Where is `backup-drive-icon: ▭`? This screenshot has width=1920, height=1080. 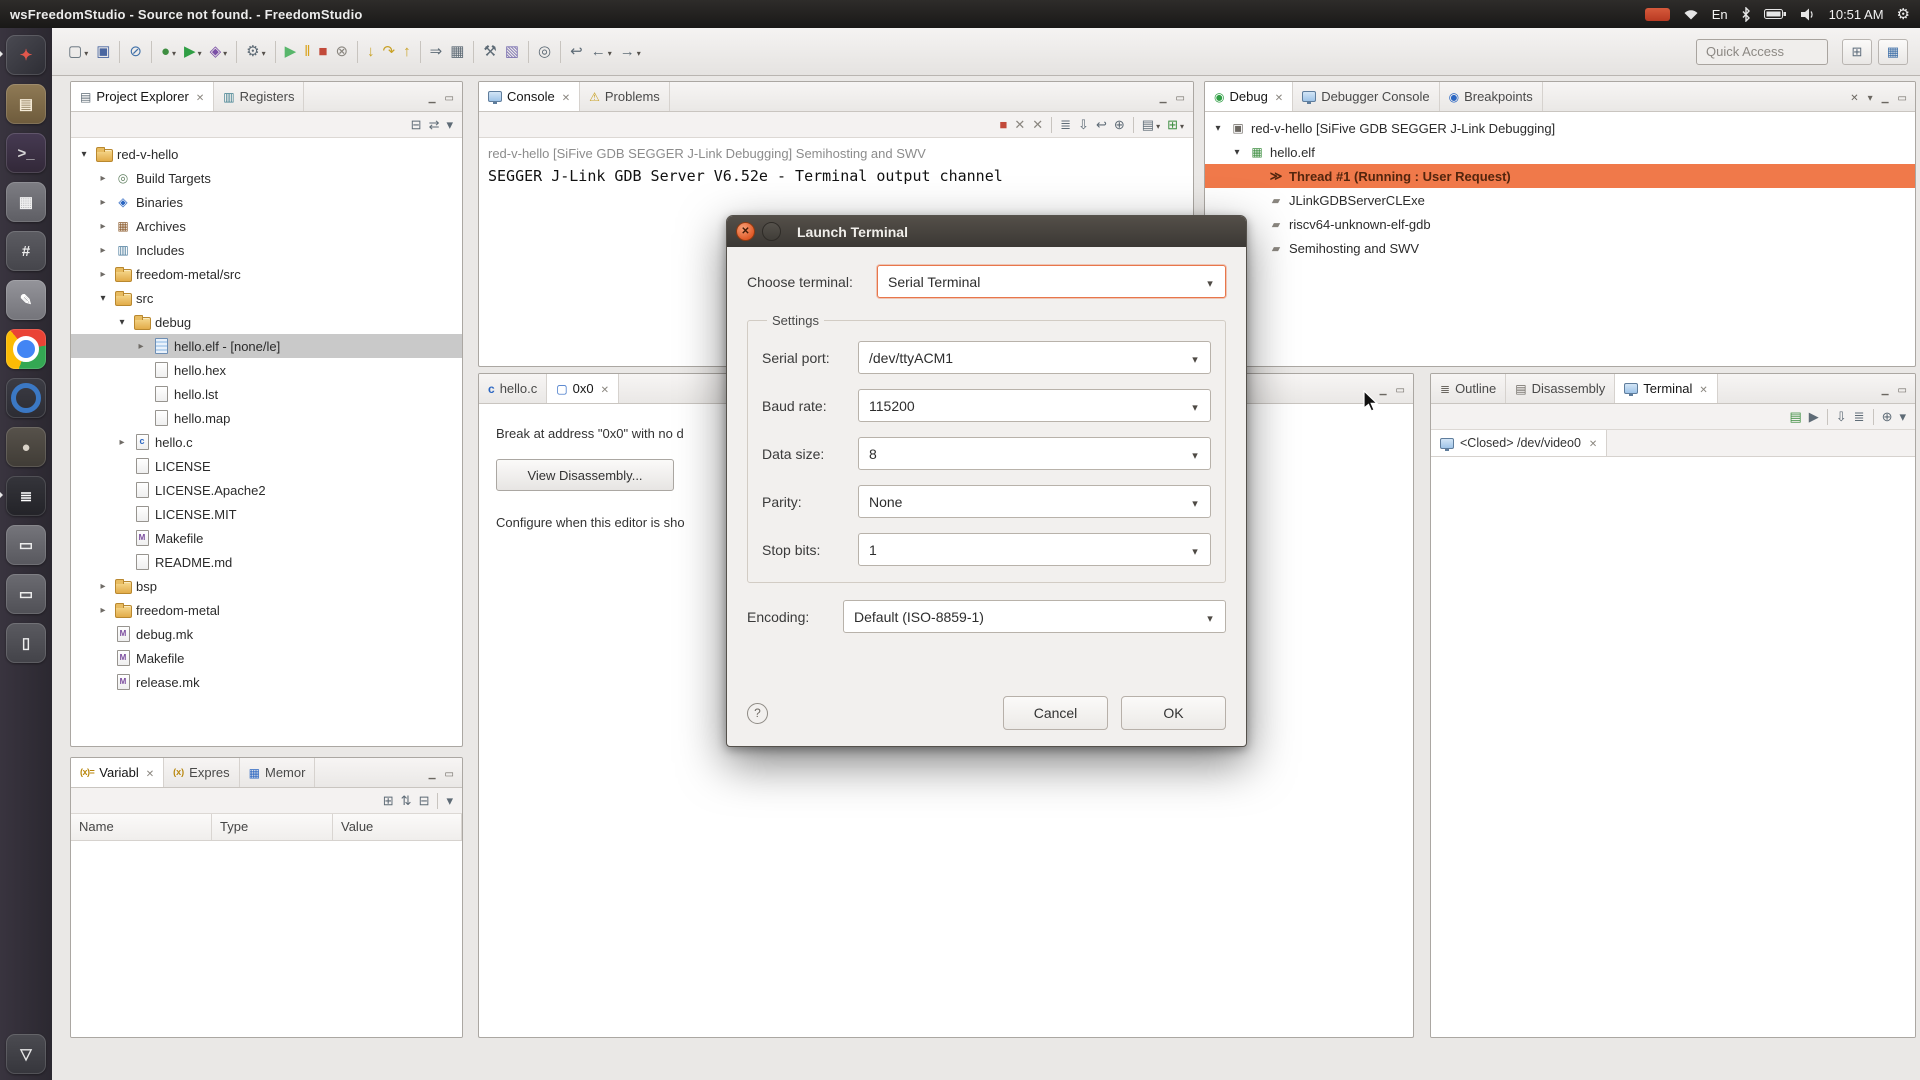
backup-drive-icon: ▭ is located at coordinates (26, 594).